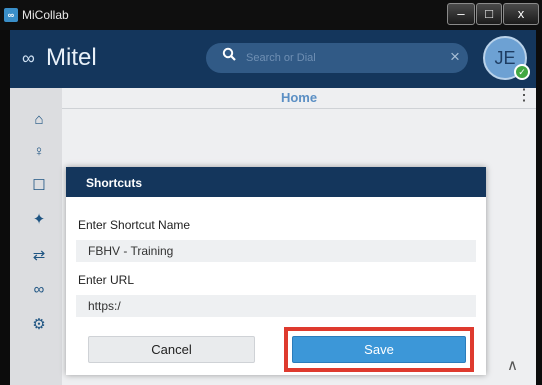  I want to click on chevron-up-icon: ∧, so click(512, 365).